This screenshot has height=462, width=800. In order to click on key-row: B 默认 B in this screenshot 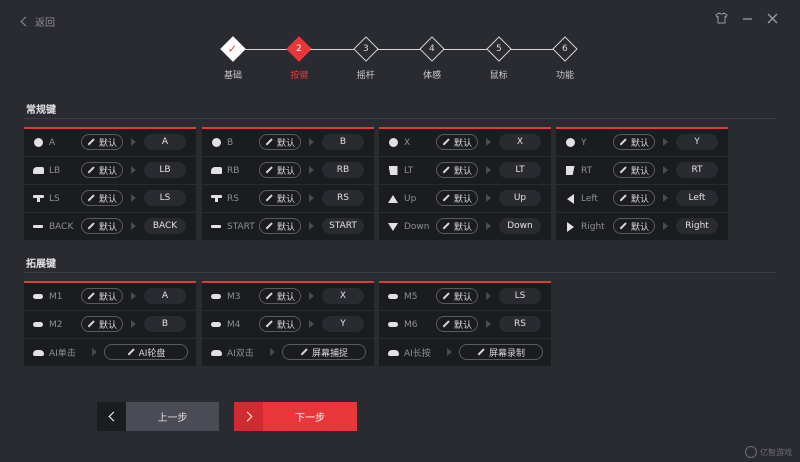, I will do `click(288, 143)`.